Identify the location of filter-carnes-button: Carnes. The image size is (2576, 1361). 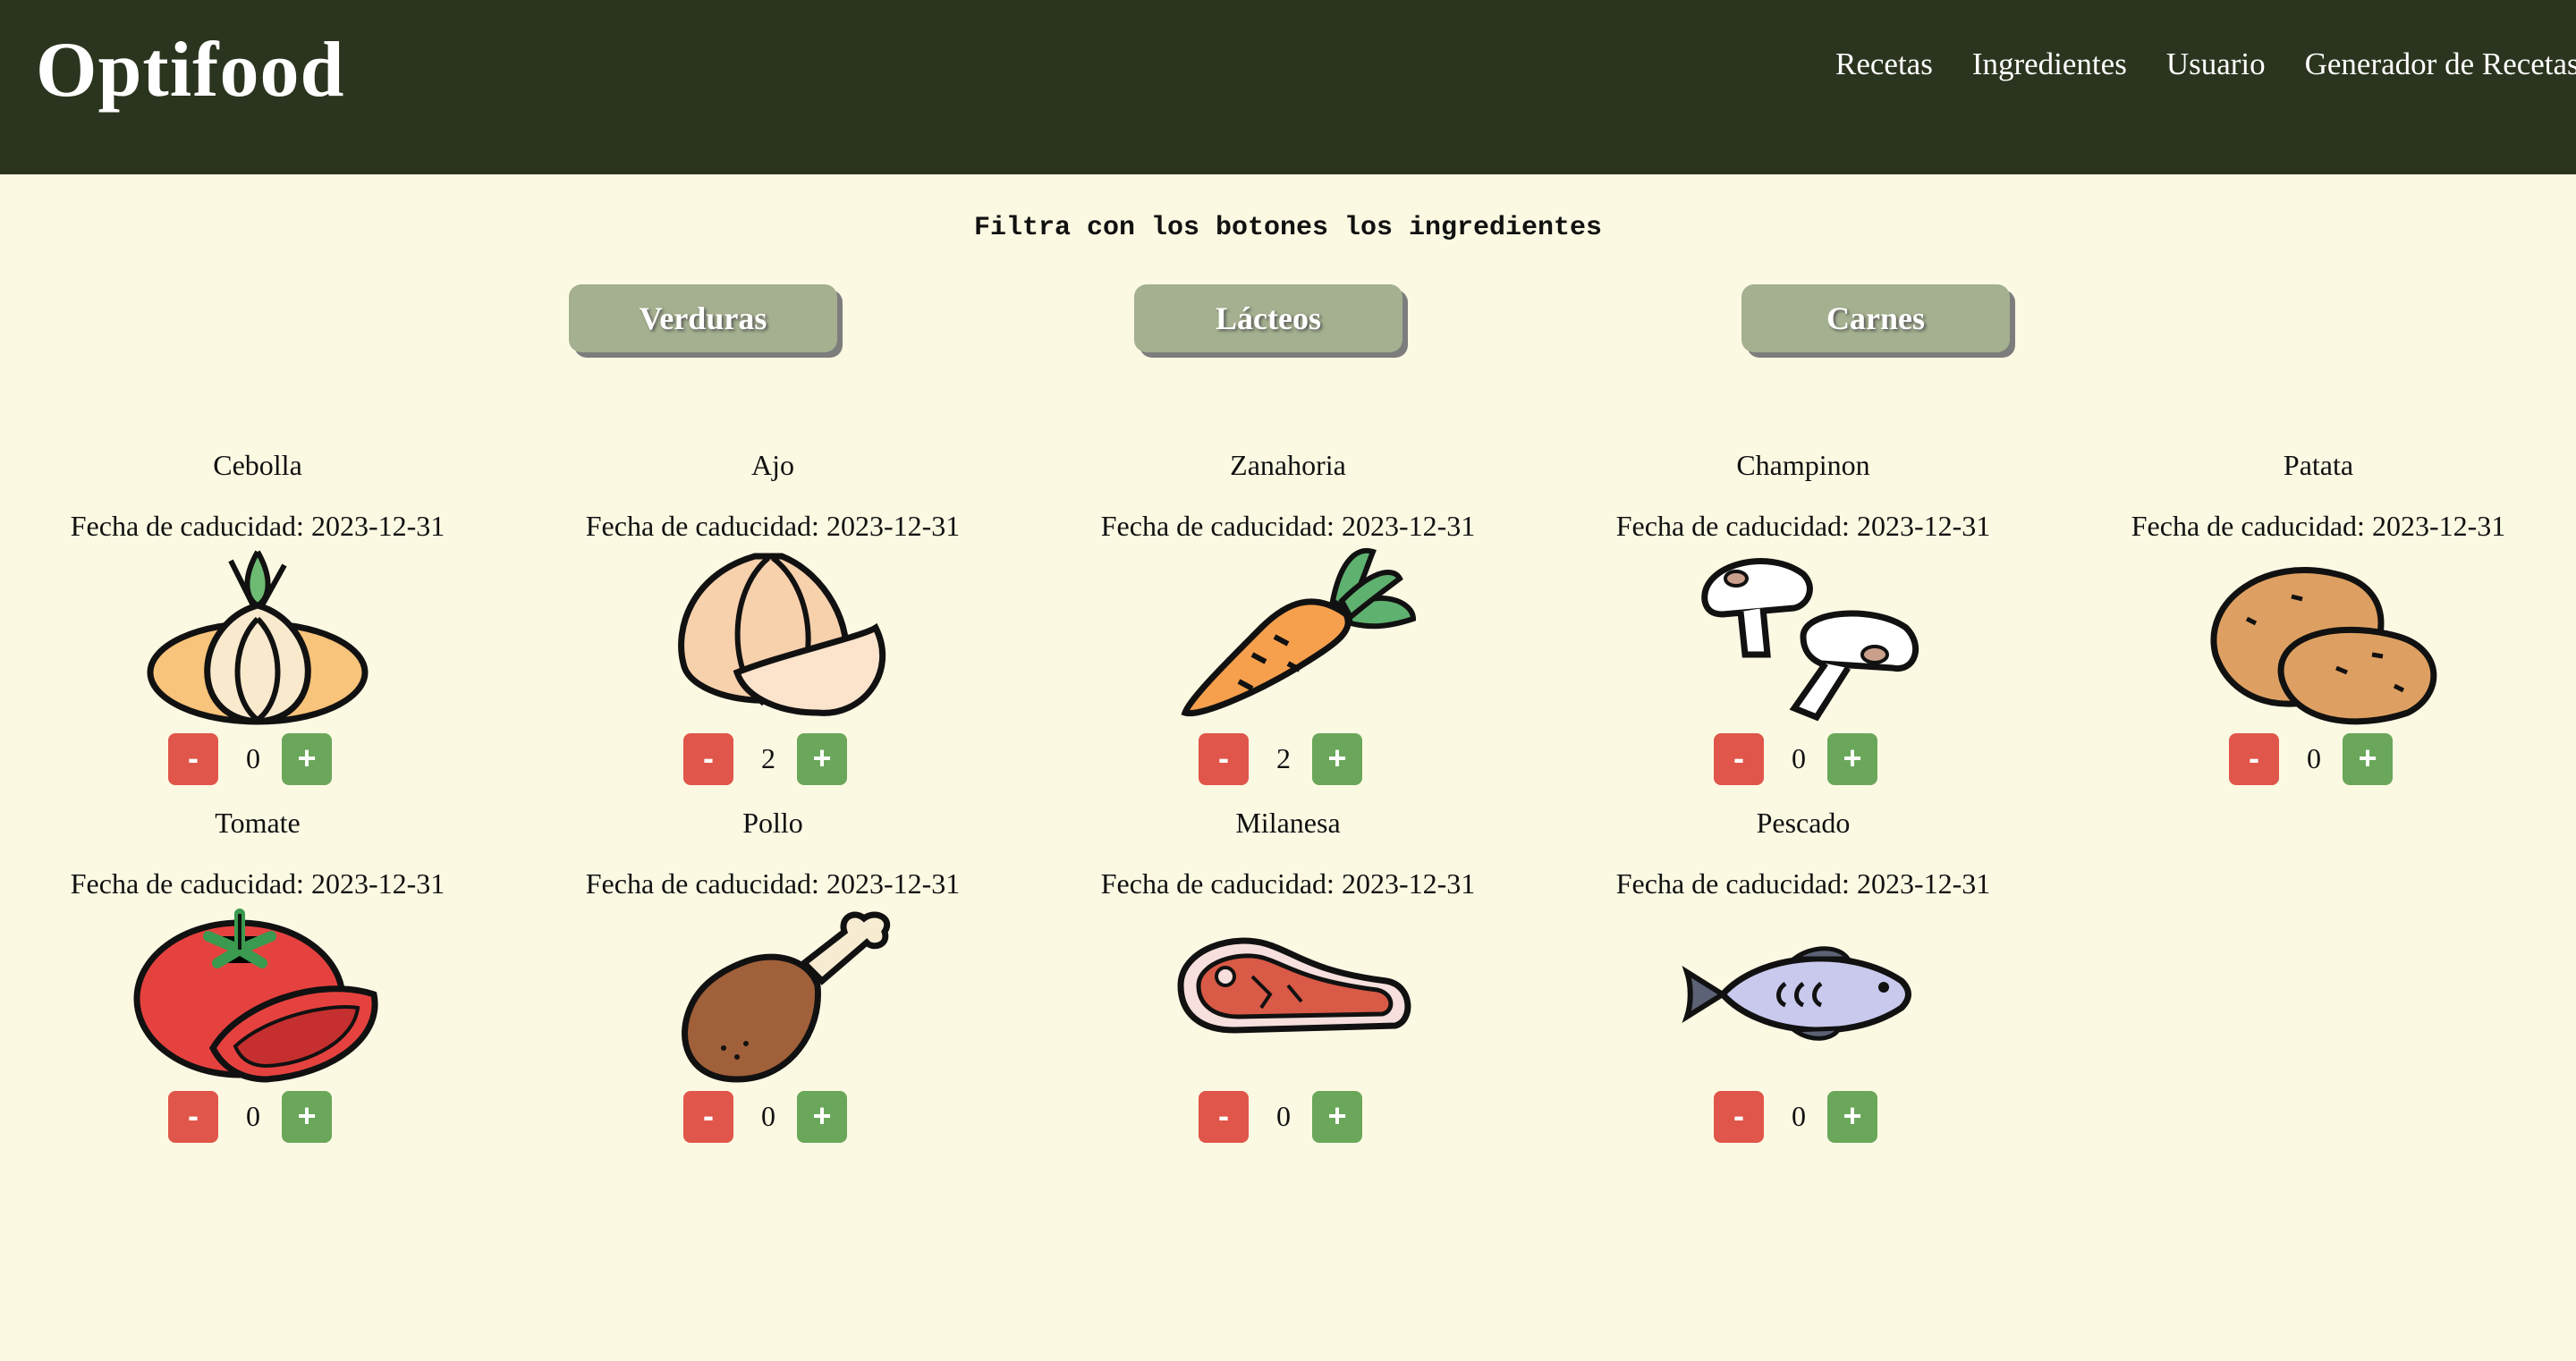
(1875, 318).